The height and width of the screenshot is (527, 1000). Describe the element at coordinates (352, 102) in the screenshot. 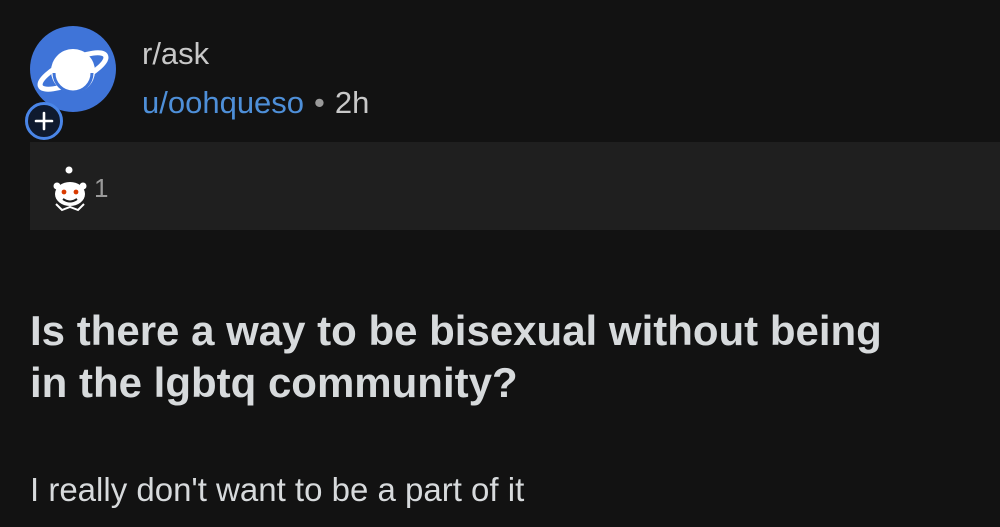

I see `post-time: 2h` at that location.